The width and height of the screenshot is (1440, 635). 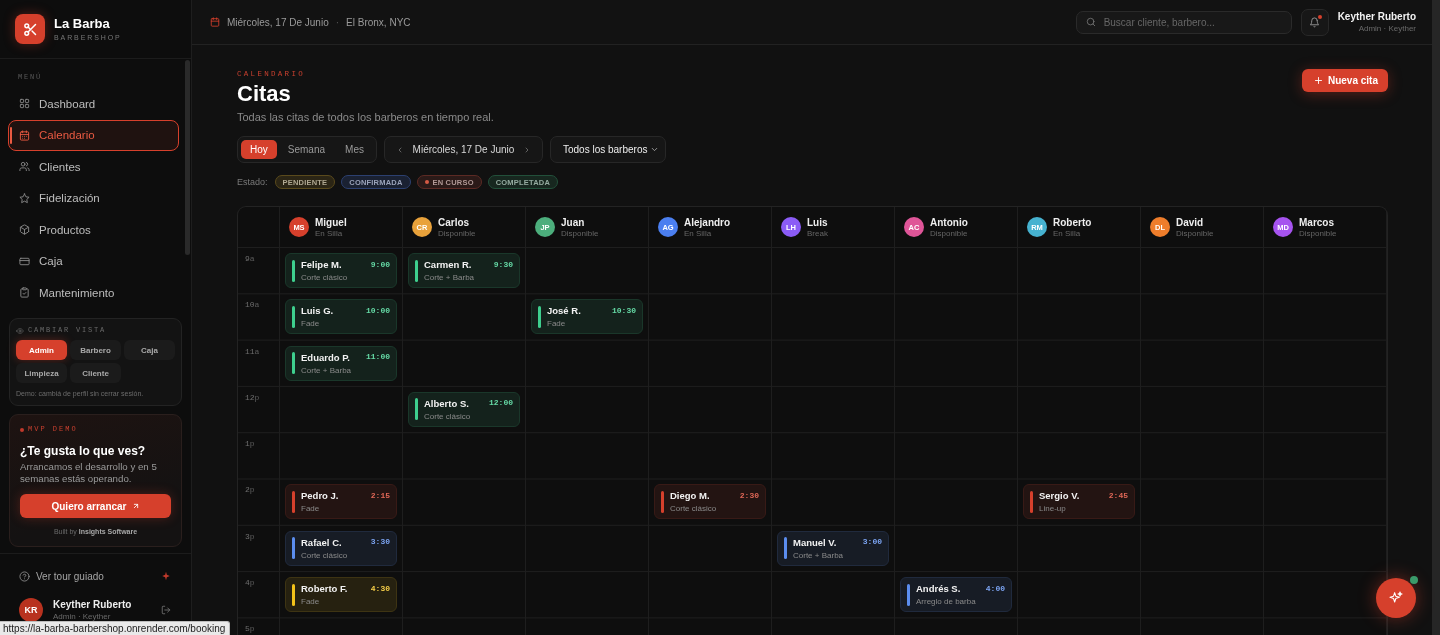 What do you see at coordinates (95, 373) in the screenshot?
I see `role-option: Cliente` at bounding box center [95, 373].